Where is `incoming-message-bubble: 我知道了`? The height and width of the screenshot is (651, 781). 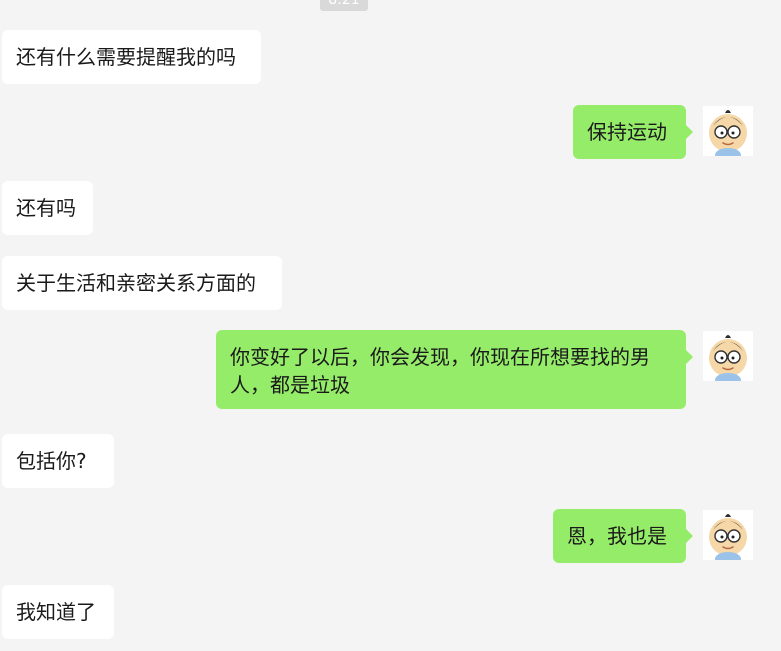 incoming-message-bubble: 我知道了 is located at coordinates (58, 612).